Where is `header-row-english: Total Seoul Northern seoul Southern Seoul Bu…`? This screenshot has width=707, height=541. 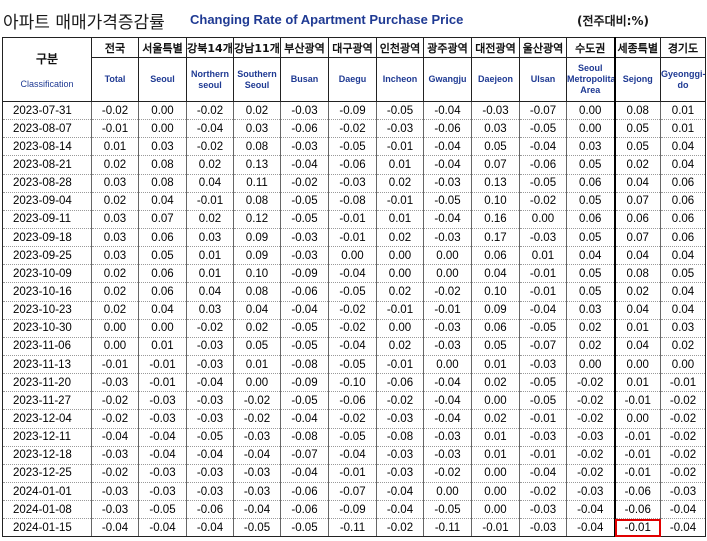 header-row-english: Total Seoul Northern seoul Southern Seoul Bu… is located at coordinates (354, 79).